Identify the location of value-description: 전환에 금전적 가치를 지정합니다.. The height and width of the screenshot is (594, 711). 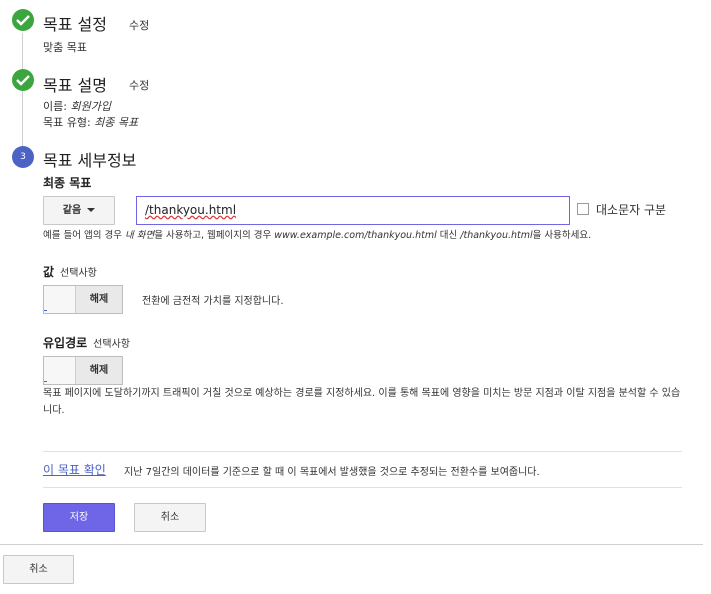
(213, 301).